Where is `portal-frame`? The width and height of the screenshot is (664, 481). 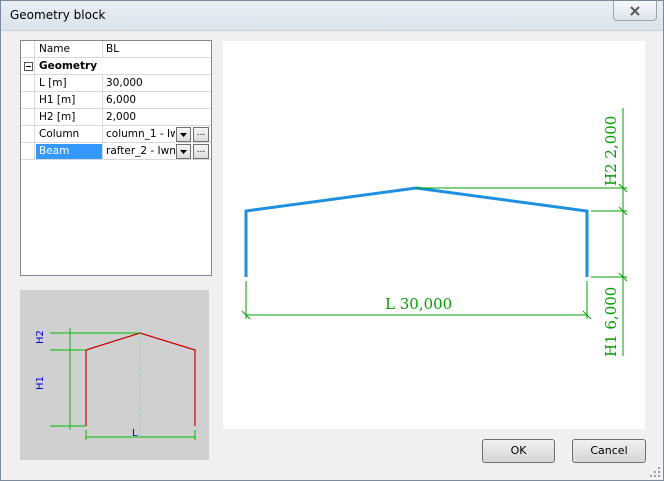 portal-frame is located at coordinates (416, 231).